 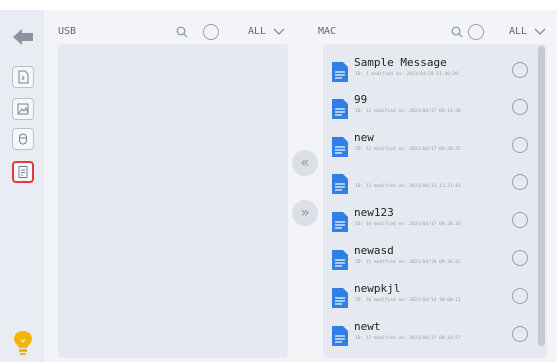 I want to click on usb-search-icon, so click(x=182, y=32).